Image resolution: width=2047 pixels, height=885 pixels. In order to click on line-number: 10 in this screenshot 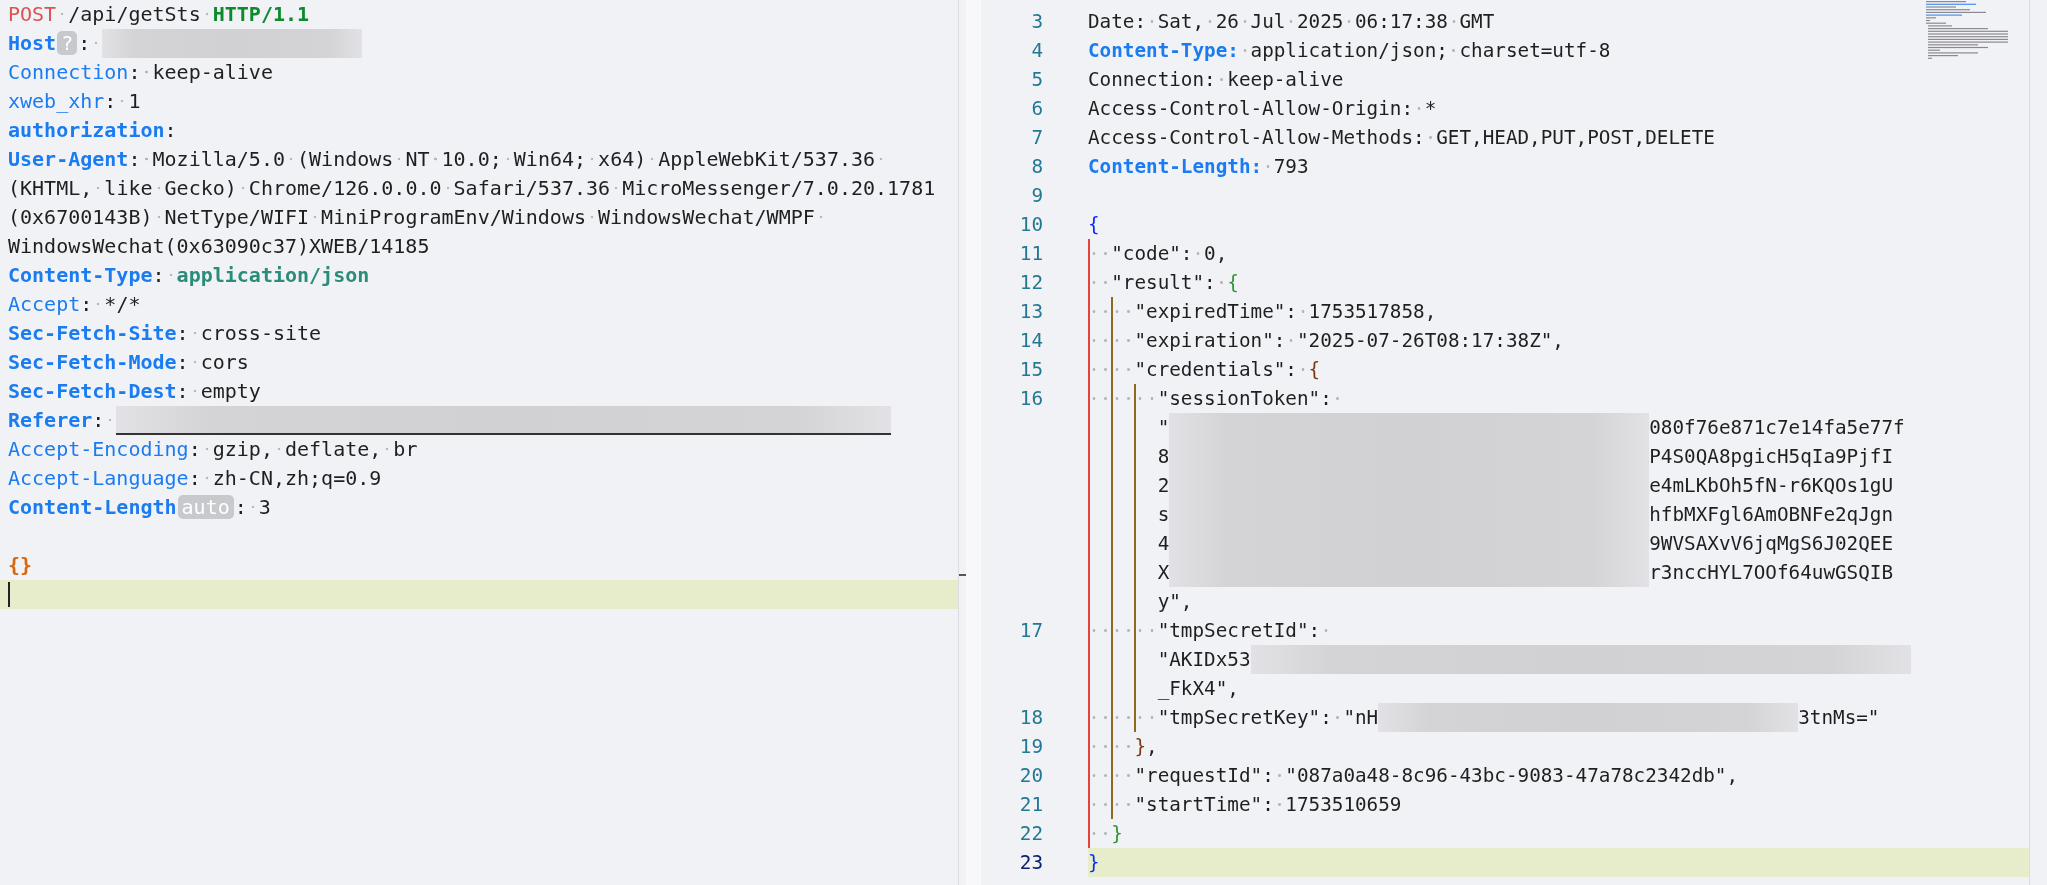, I will do `click(1030, 225)`.